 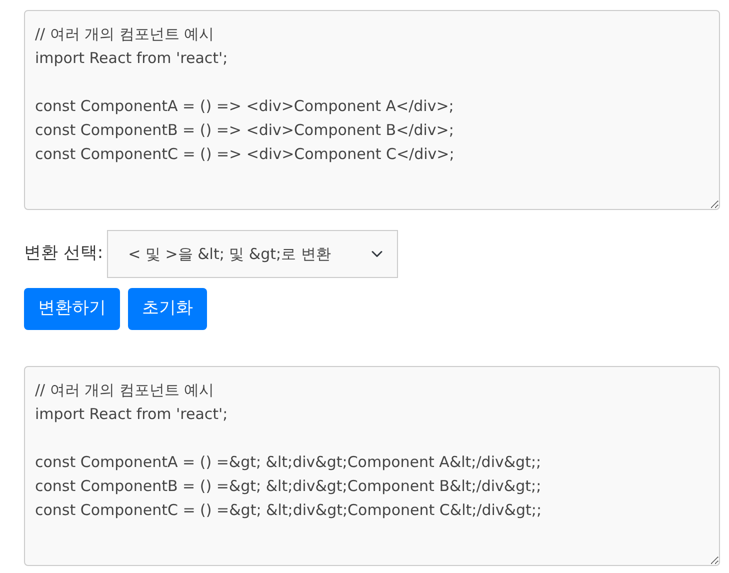 I want to click on conversion-label: 변환 선택:, so click(x=64, y=254).